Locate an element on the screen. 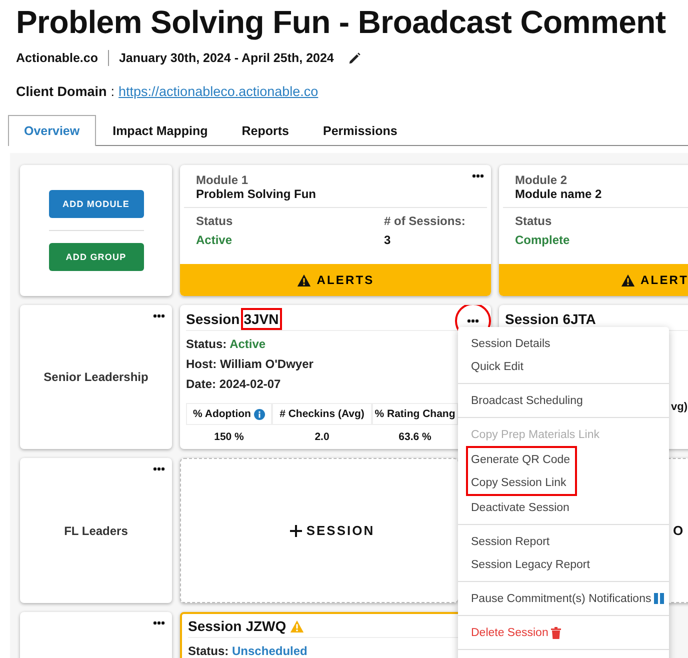  add-group-button: ADD GROUP is located at coordinates (96, 257).